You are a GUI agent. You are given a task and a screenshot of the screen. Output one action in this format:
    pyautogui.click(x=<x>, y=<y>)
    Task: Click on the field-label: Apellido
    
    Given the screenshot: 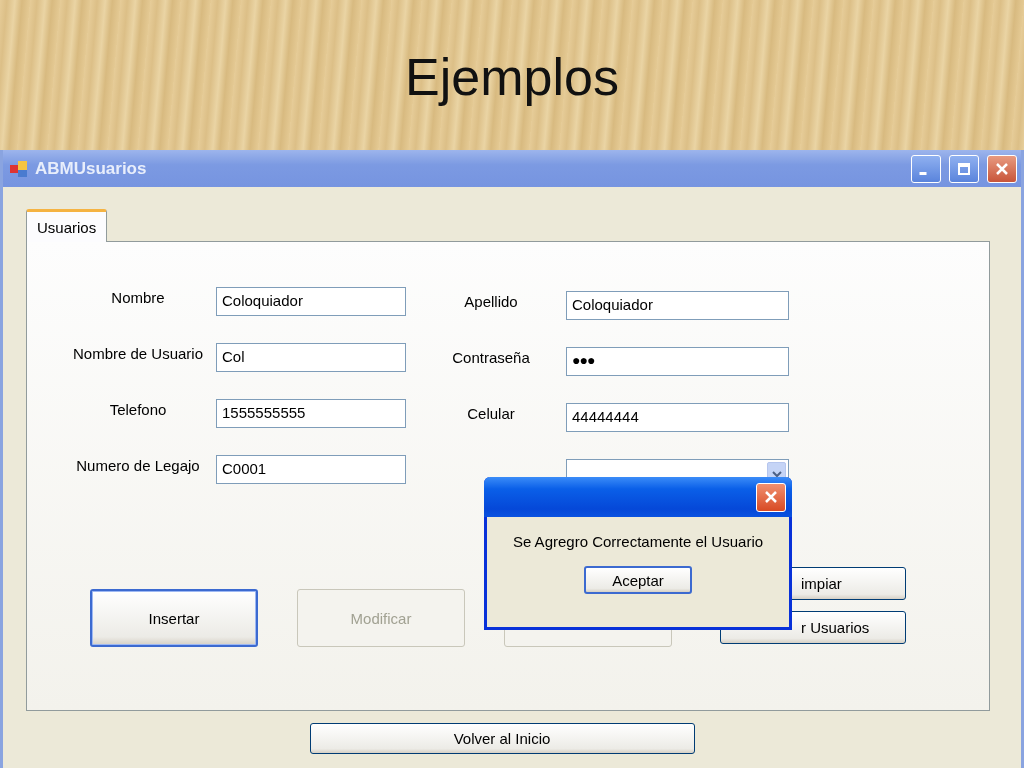 What is the action you would take?
    pyautogui.click(x=491, y=301)
    